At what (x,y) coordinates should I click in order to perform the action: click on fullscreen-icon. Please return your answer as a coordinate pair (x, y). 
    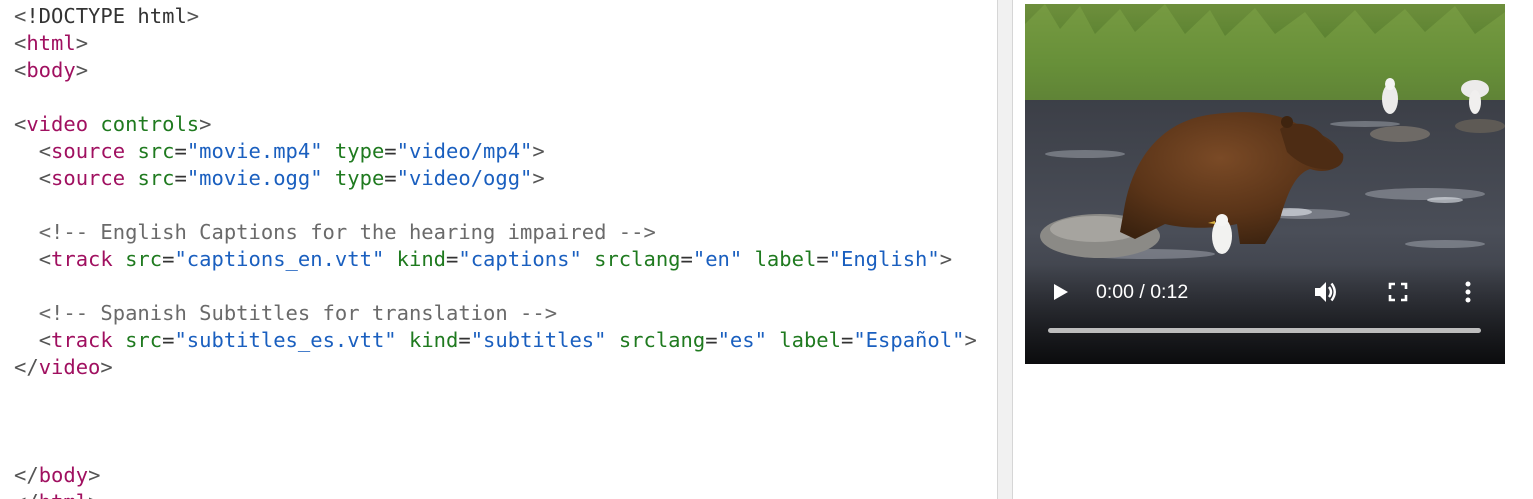
    Looking at the image, I should click on (1398, 292).